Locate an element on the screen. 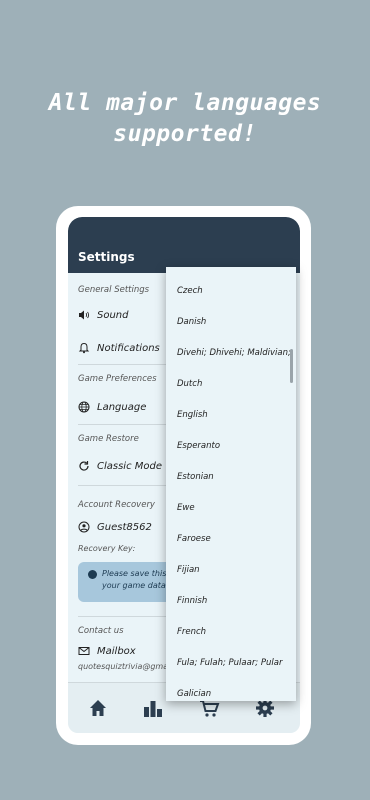 This screenshot has height=800, width=370. language-option: English is located at coordinates (231, 414).